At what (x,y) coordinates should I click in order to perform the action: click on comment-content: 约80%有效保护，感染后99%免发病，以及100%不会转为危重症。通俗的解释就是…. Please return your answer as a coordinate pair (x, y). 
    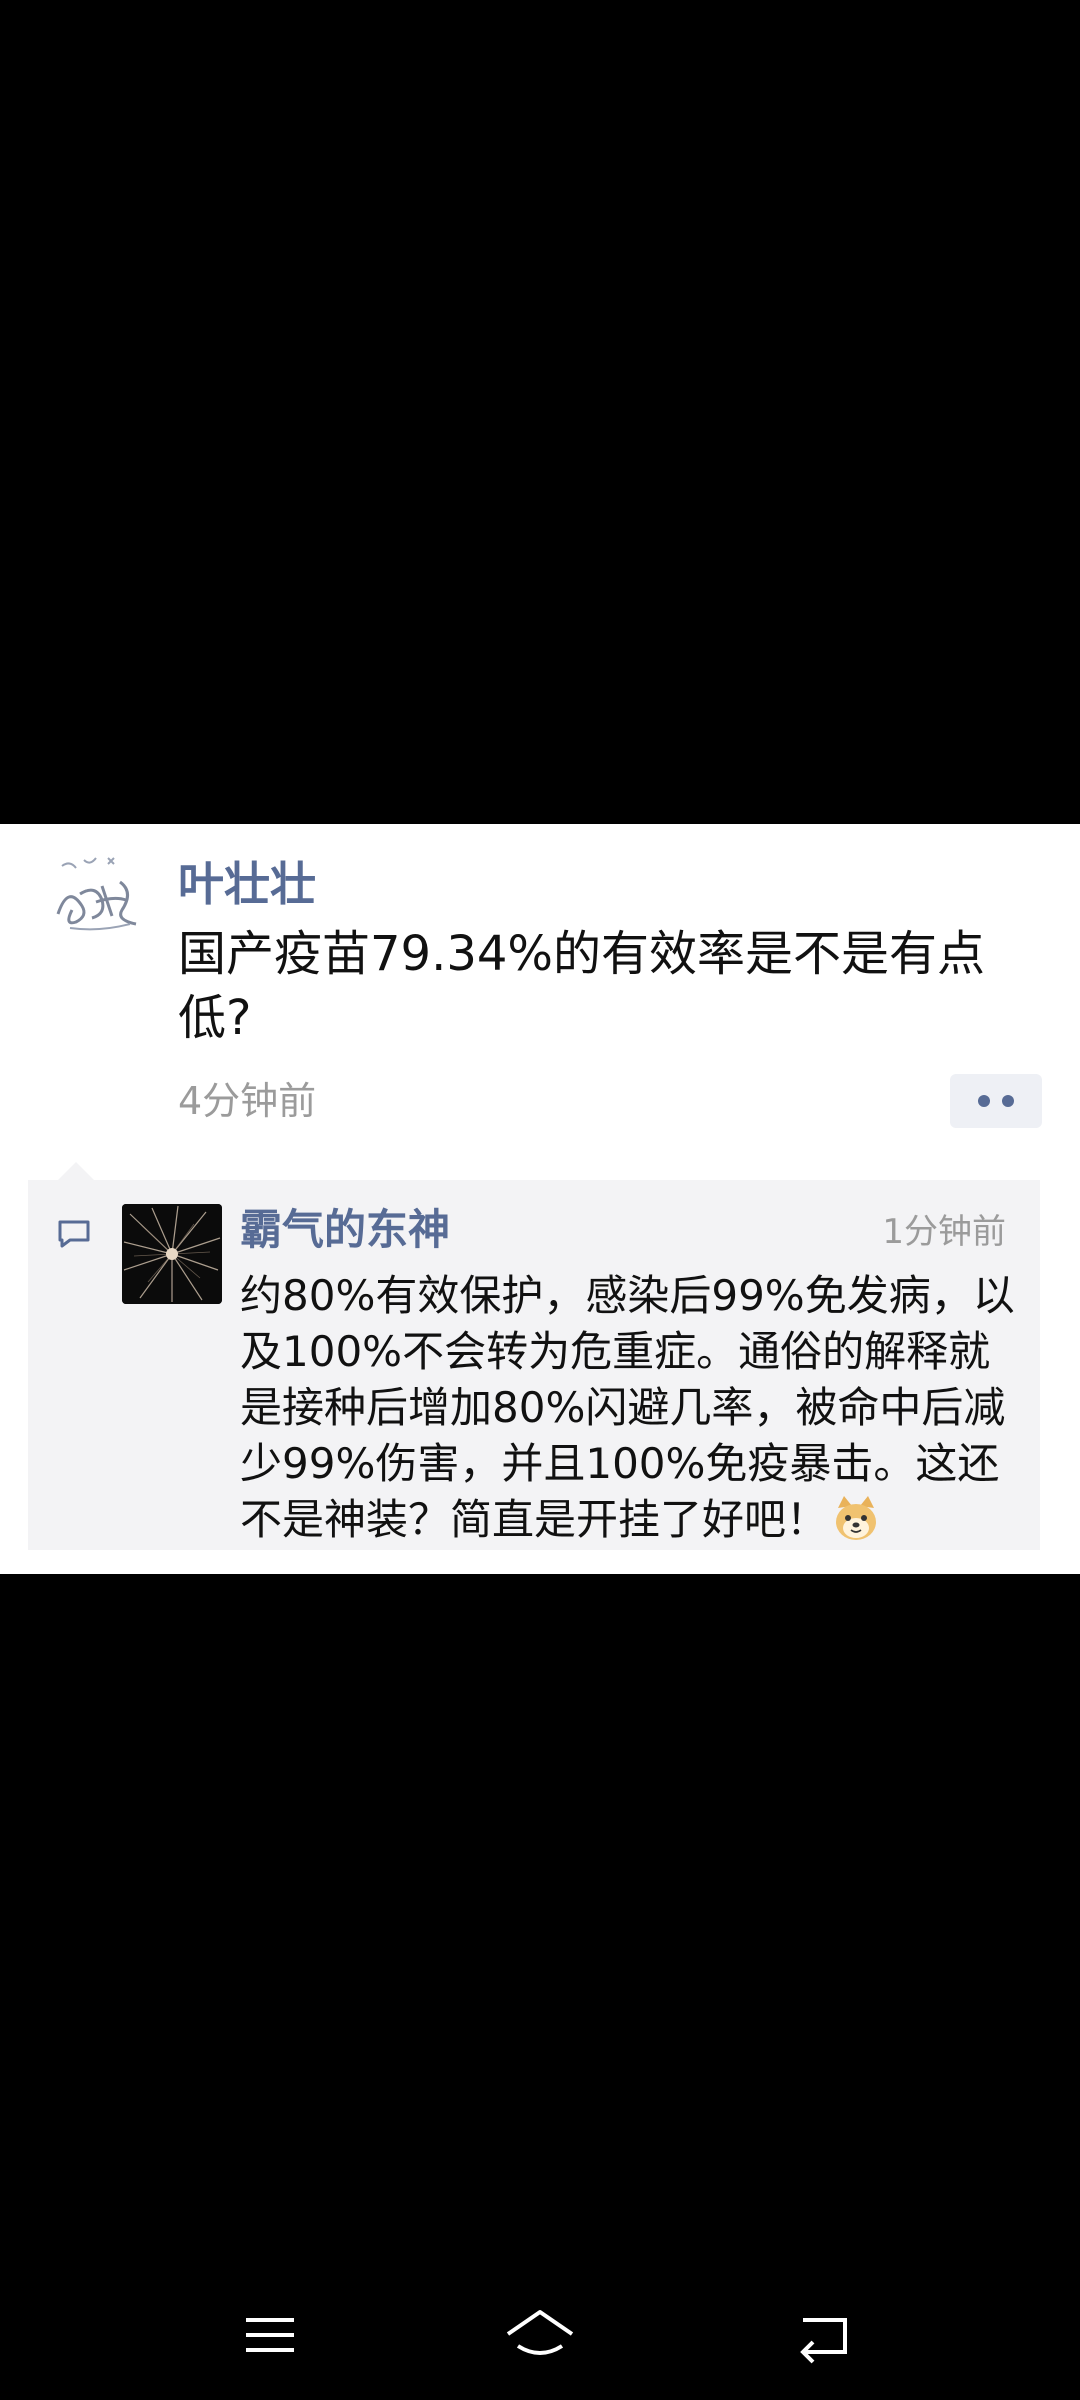
    Looking at the image, I should click on (630, 1408).